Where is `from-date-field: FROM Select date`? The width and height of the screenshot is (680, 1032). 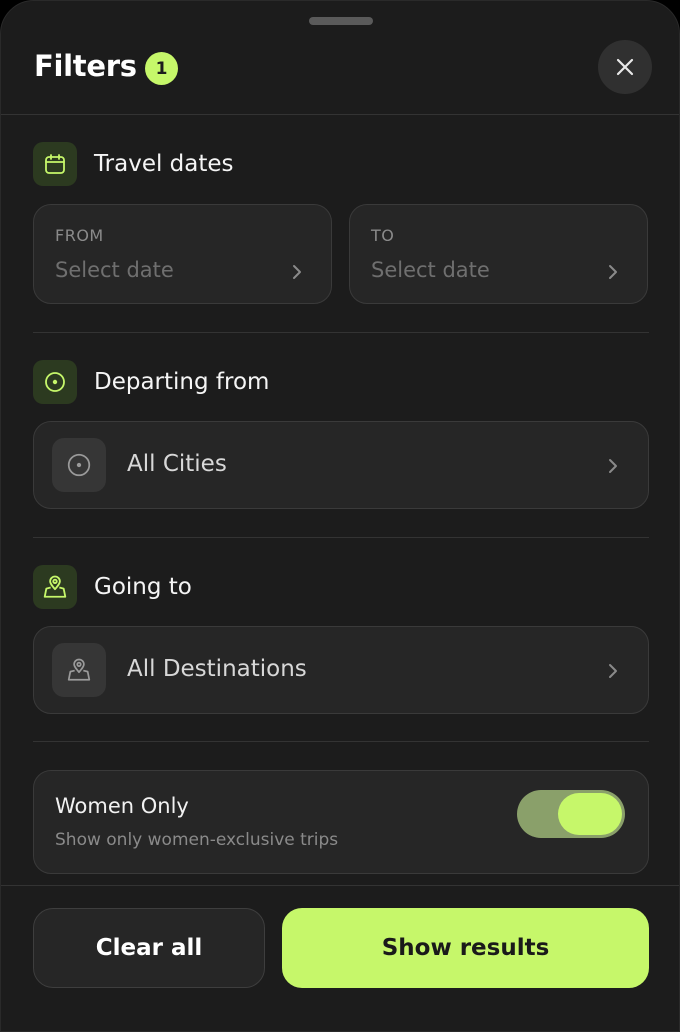
from-date-field: FROM Select date is located at coordinates (182, 254).